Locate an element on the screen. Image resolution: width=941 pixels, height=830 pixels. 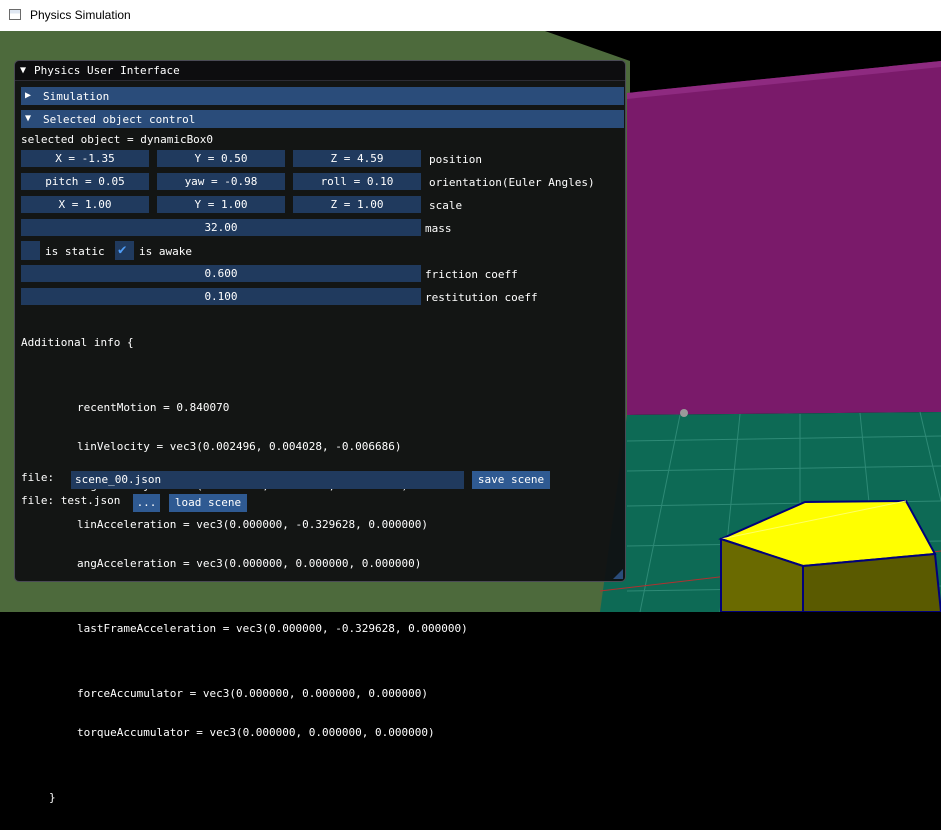
resize-grip is located at coordinates (618, 574).